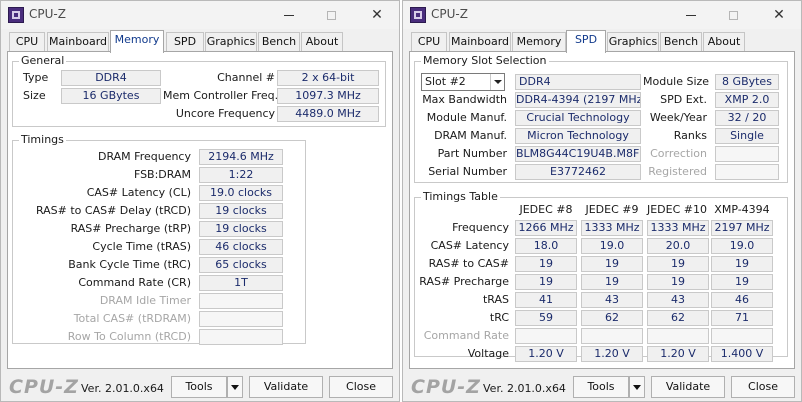 The width and height of the screenshot is (802, 402). What do you see at coordinates (42, 140) in the screenshot?
I see `timings-group-title: Timings` at bounding box center [42, 140].